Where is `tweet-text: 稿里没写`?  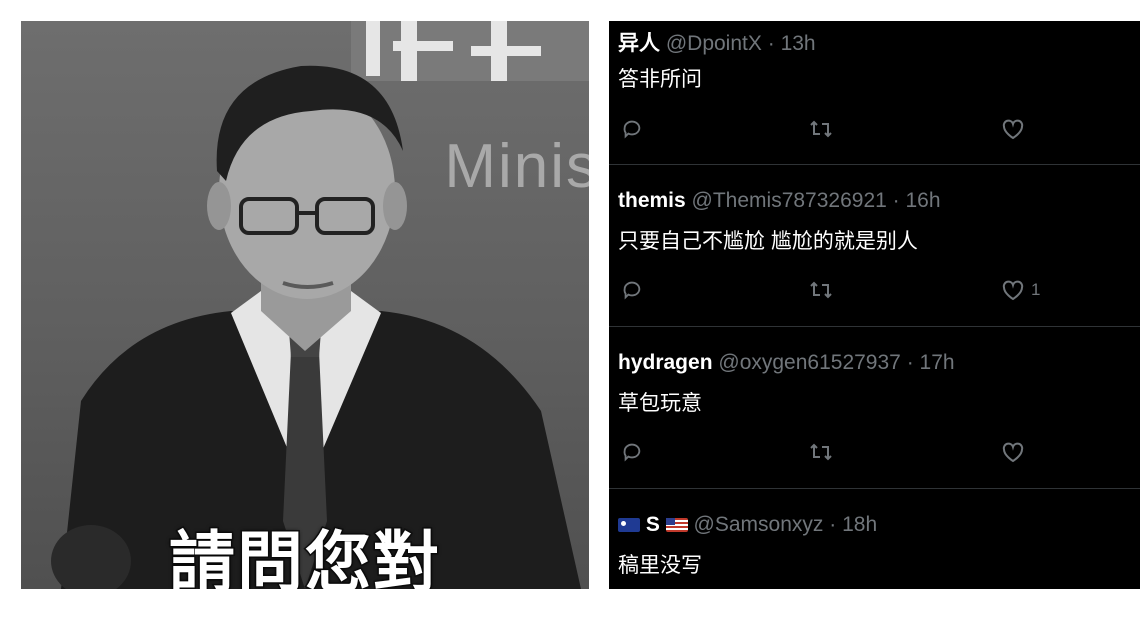
tweet-text: 稿里没写 is located at coordinates (660, 565).